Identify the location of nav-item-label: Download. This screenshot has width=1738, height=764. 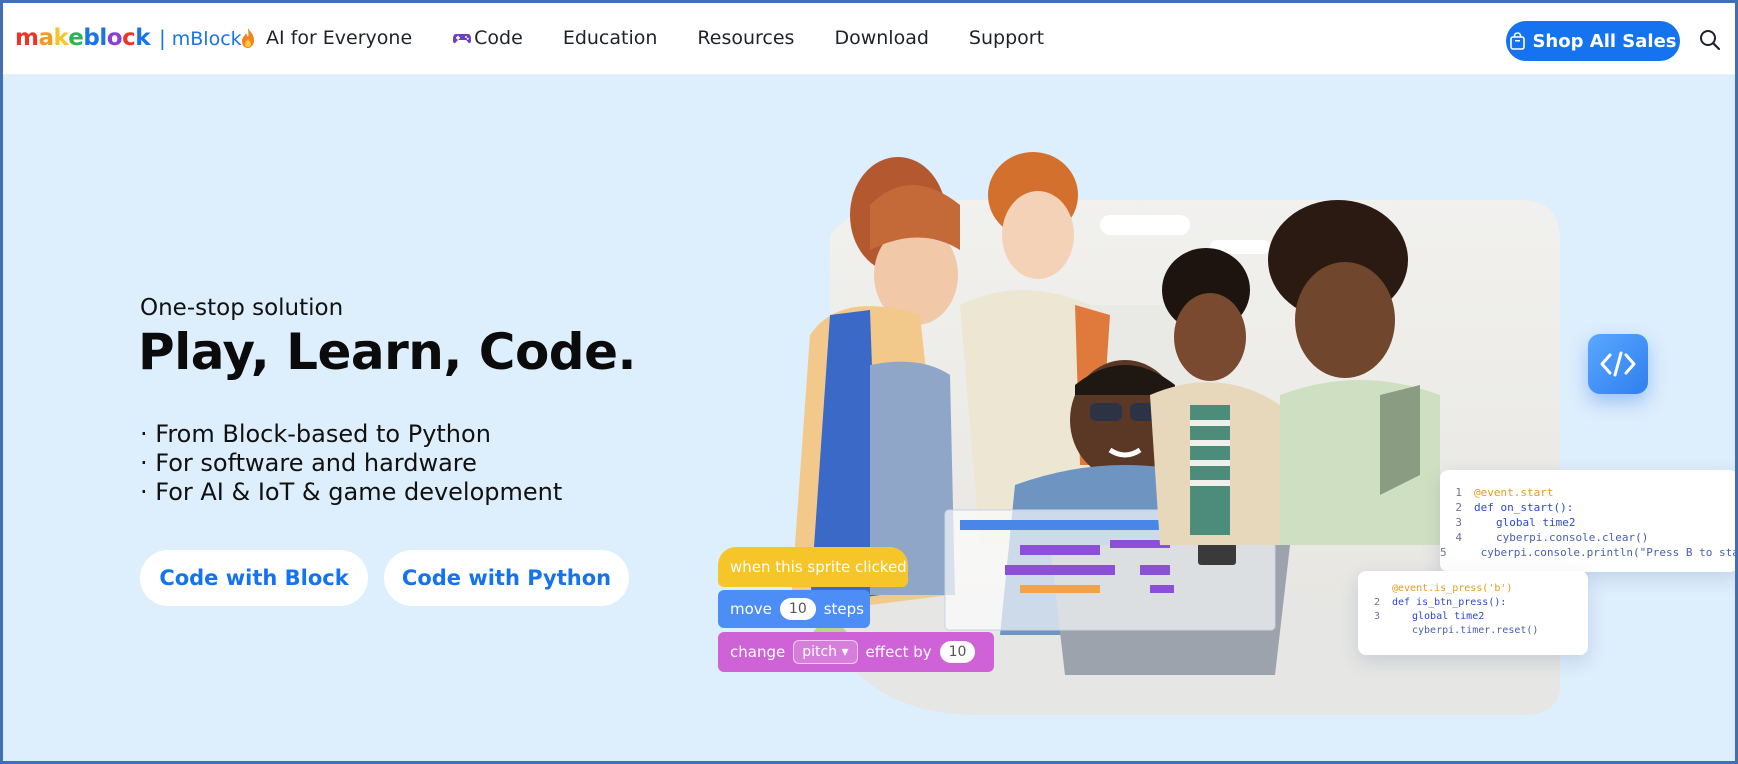
(881, 37).